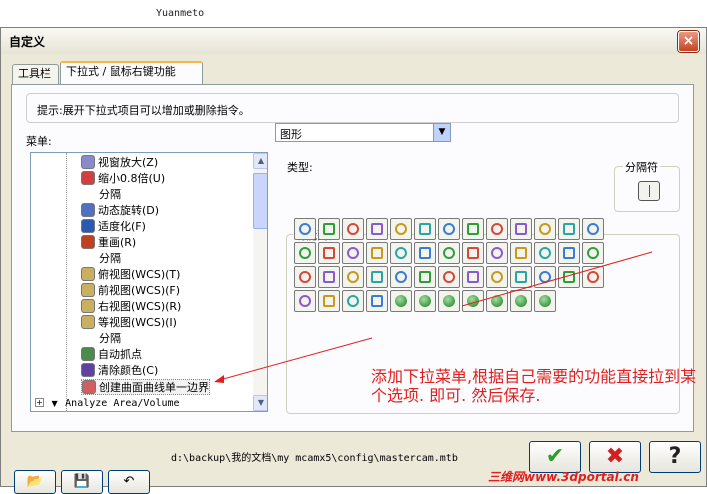 The height and width of the screenshot is (494, 707). Describe the element at coordinates (534, 386) in the screenshot. I see `annotation-text: 添加下拉菜单,根据自己需要的功能直接拉到某个选项. 即可. 然后保存.` at that location.